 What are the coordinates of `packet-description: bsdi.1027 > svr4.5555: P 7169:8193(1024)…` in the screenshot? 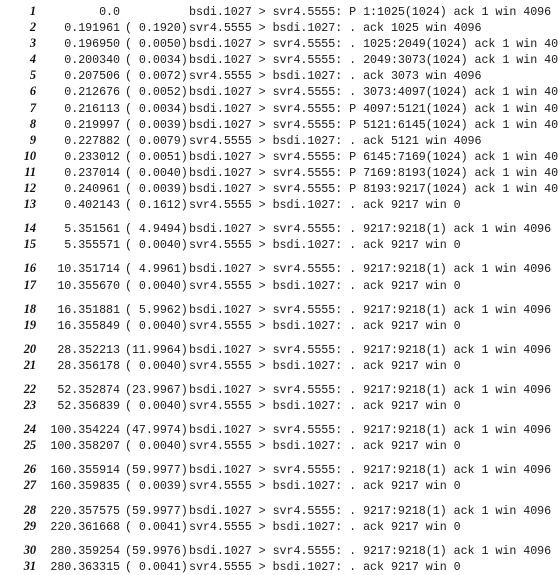 It's located at (373, 172).